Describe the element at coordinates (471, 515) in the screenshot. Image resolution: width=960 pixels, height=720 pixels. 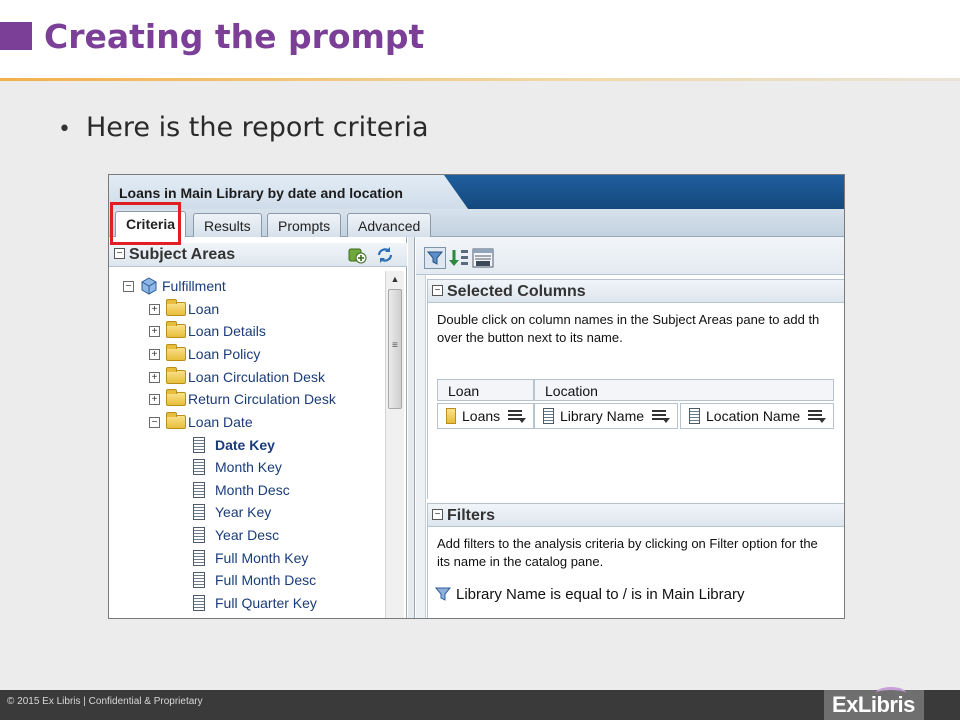
I see `filters-title: Filters` at that location.